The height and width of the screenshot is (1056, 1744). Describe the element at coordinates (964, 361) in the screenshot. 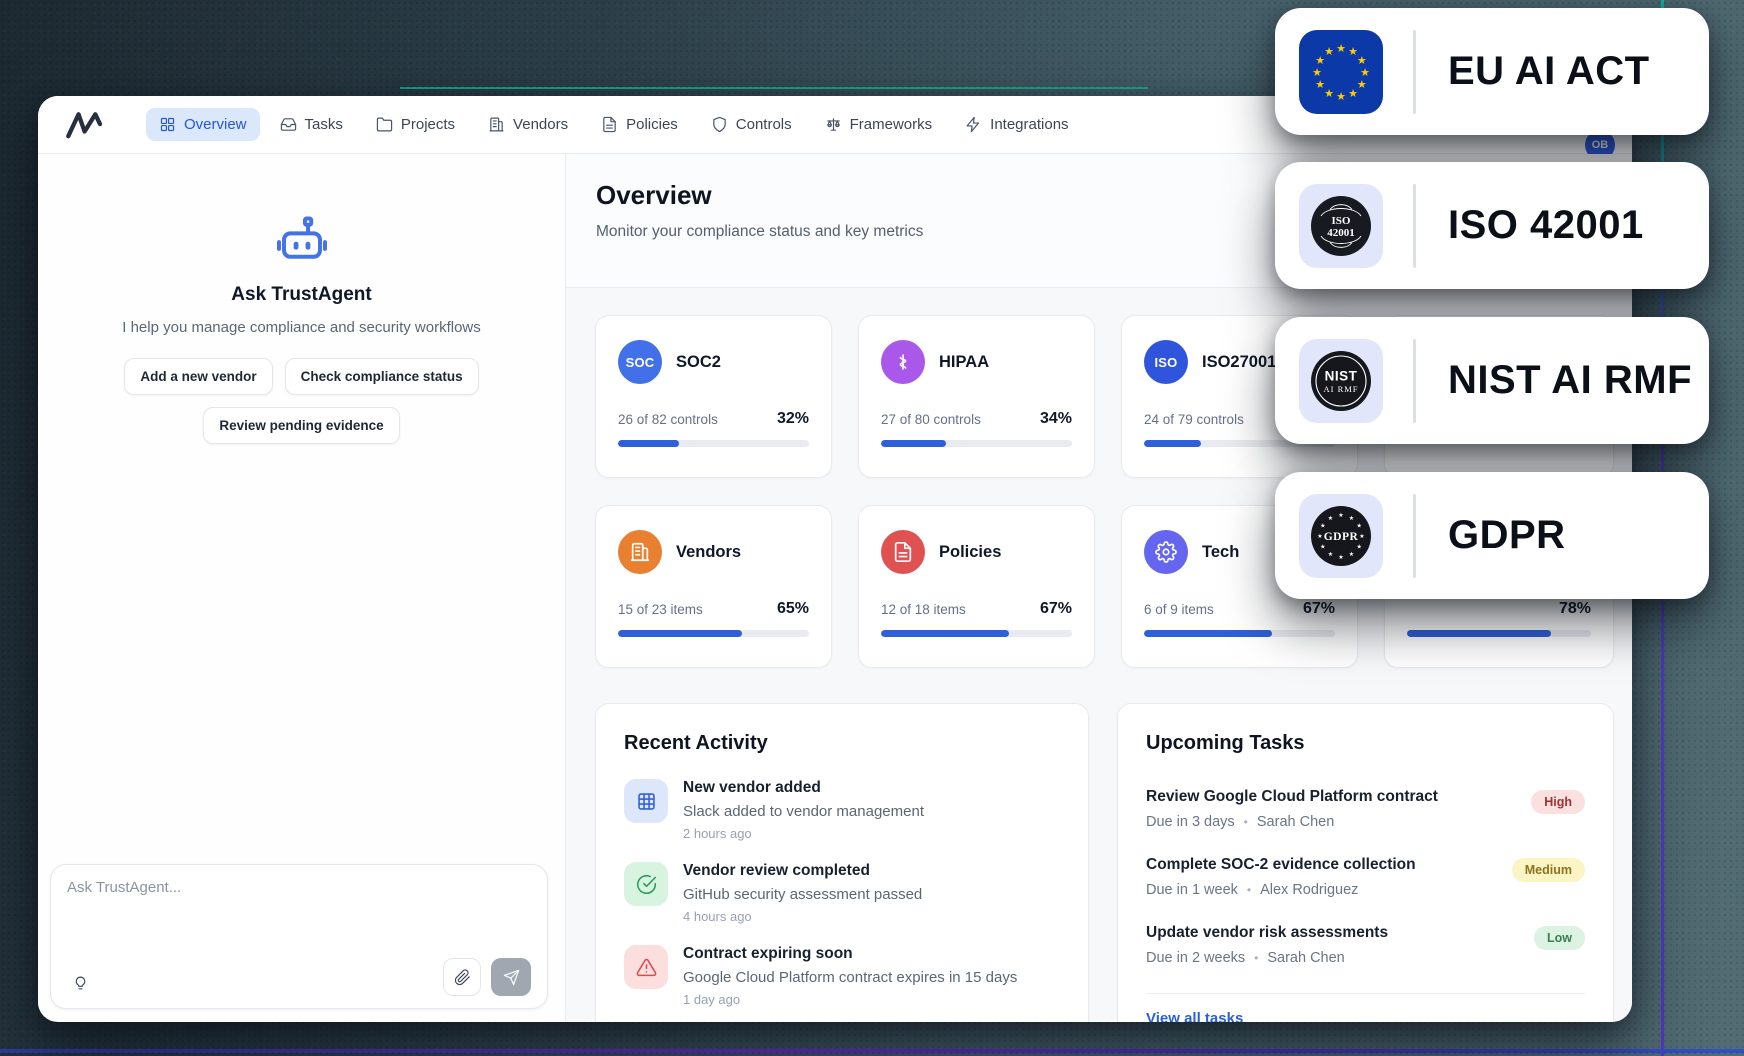

I see `stat-label: HIPAA` at that location.